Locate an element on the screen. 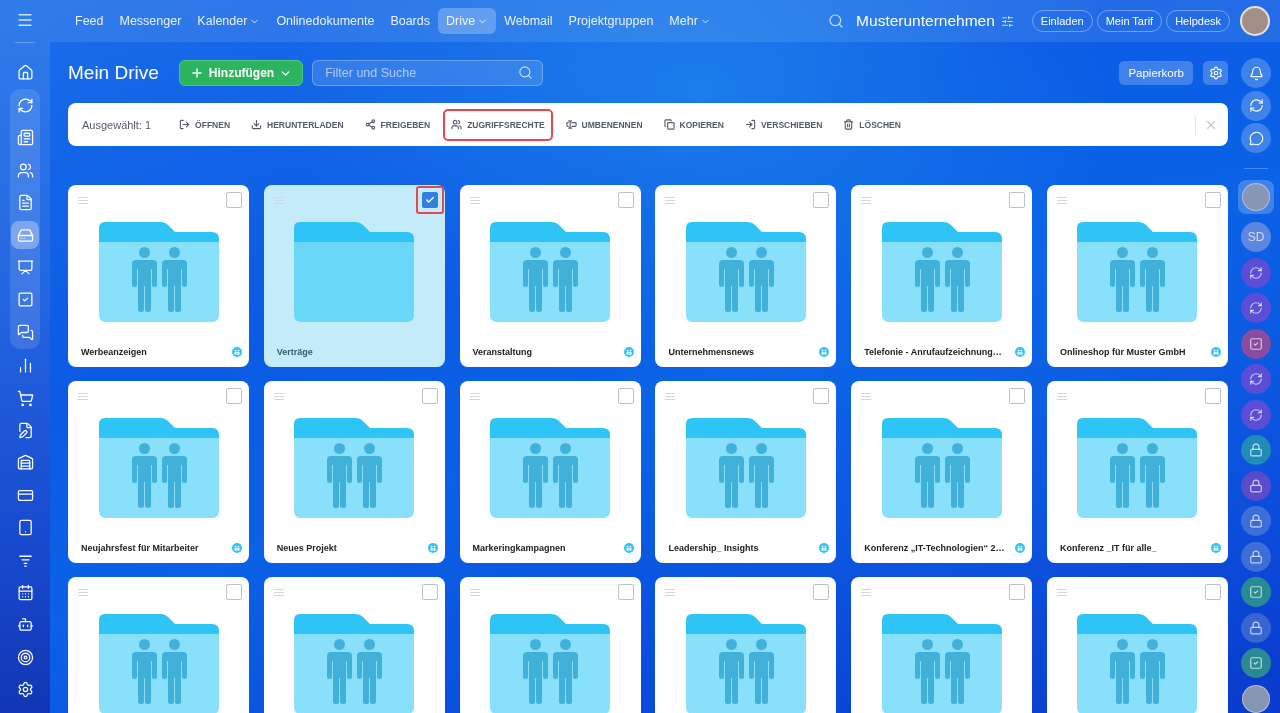 The image size is (1280, 713). bell-icon is located at coordinates (1256, 73).